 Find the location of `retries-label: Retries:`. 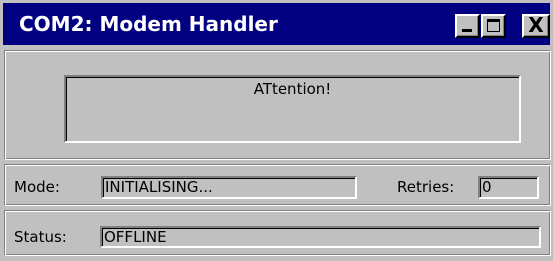

retries-label: Retries: is located at coordinates (426, 187).